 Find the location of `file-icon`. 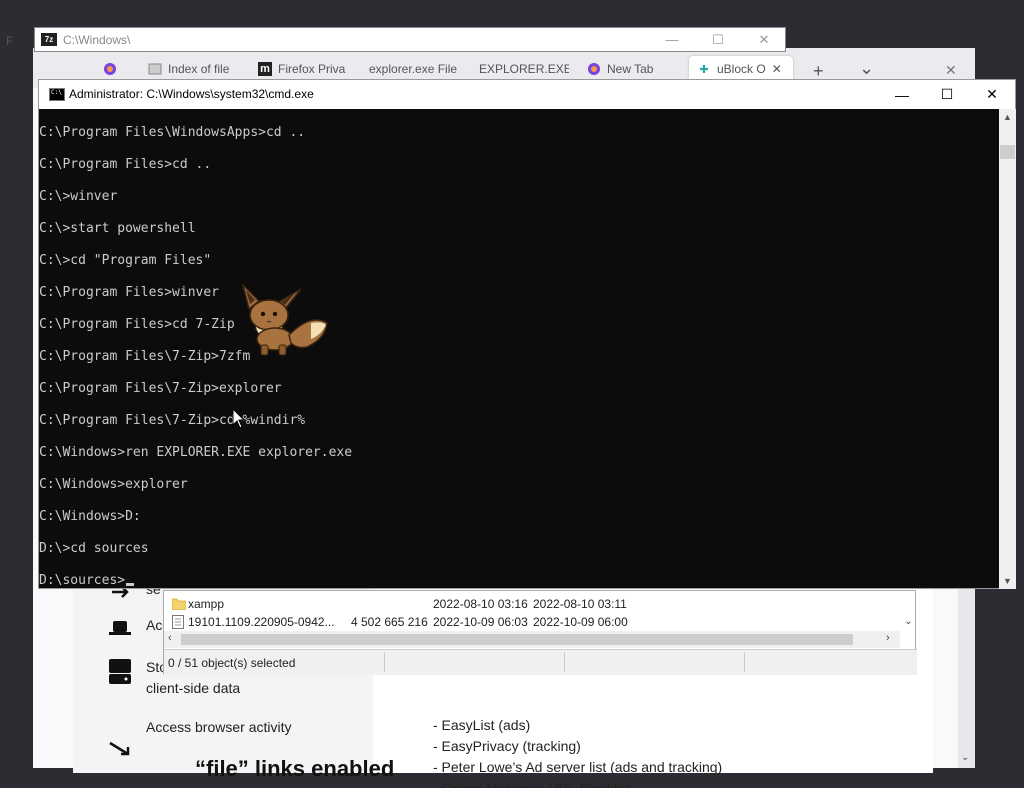

file-icon is located at coordinates (178, 623).